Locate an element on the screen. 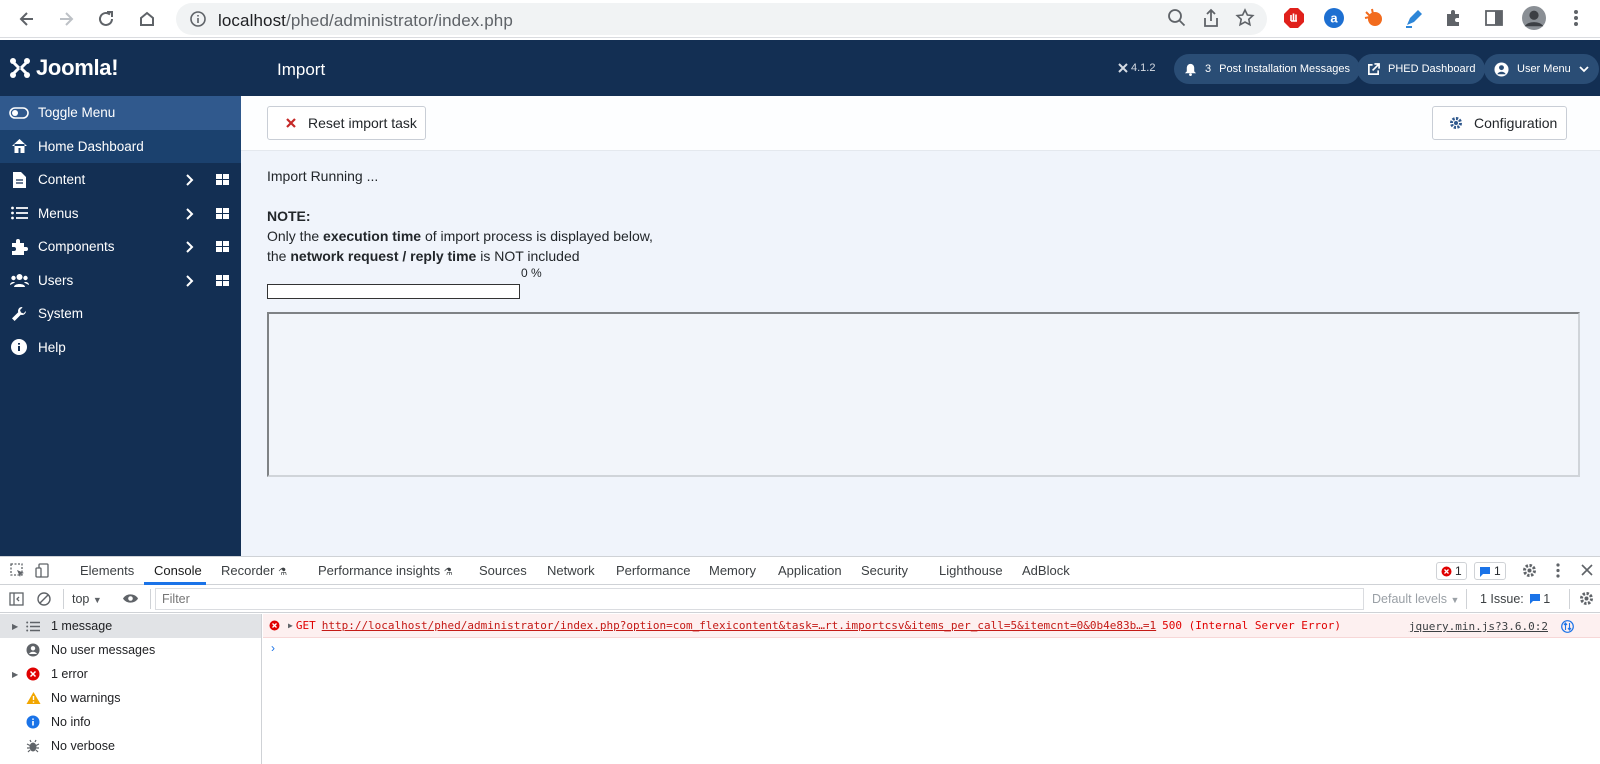 The height and width of the screenshot is (764, 1600). joomla-logo: Joomla! is located at coordinates (120, 68).